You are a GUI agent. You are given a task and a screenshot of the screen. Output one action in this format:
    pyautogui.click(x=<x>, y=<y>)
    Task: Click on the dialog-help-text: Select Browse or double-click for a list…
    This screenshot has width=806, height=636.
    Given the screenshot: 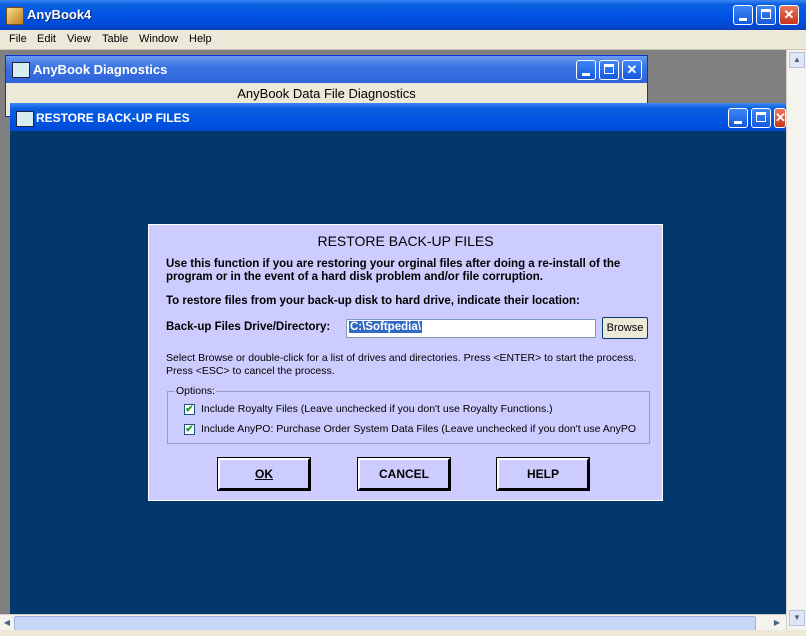 What is the action you would take?
    pyautogui.click(x=401, y=364)
    